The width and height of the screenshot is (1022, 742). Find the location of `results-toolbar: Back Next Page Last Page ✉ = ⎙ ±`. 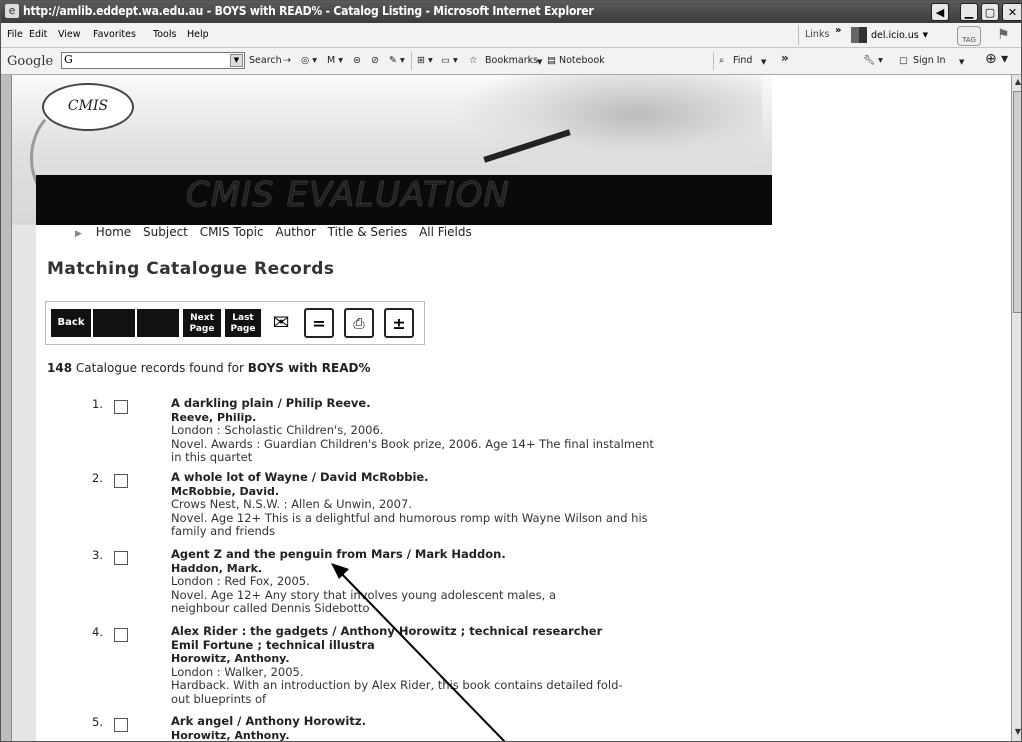

results-toolbar: Back Next Page Last Page ✉ = ⎙ ± is located at coordinates (235, 323).